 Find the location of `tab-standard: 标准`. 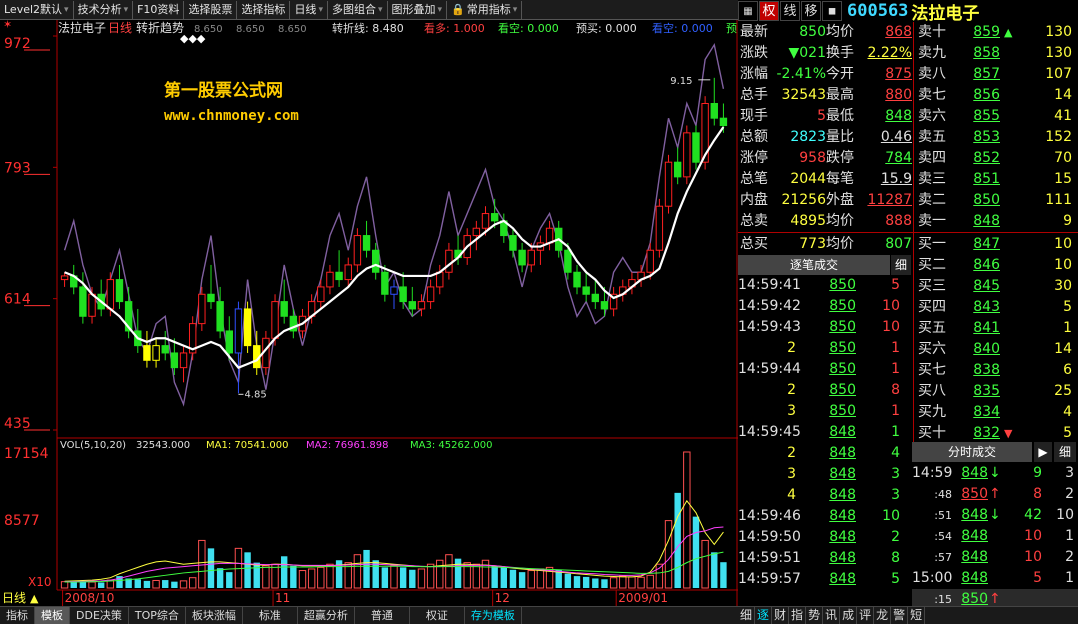

tab-standard: 标准 is located at coordinates (270, 615).